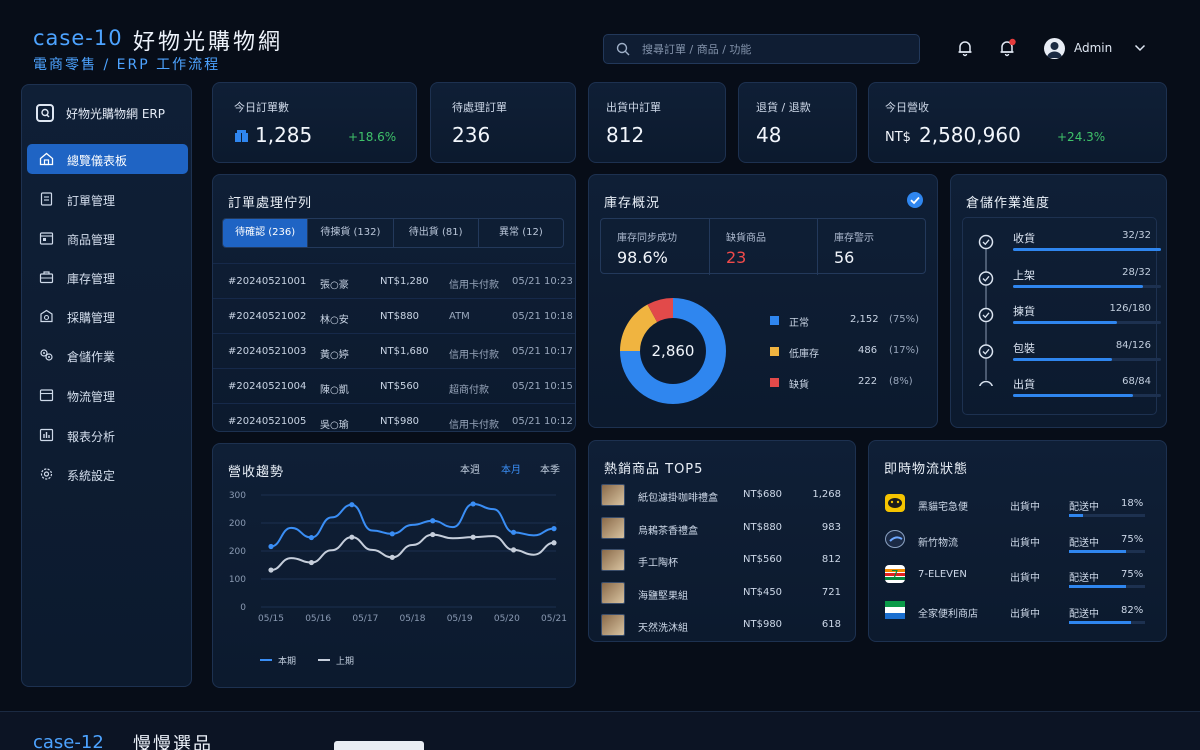 This screenshot has height=750, width=1200. Describe the element at coordinates (107, 395) in the screenshot. I see `sidebar-item-logistics: 物流管理` at that location.